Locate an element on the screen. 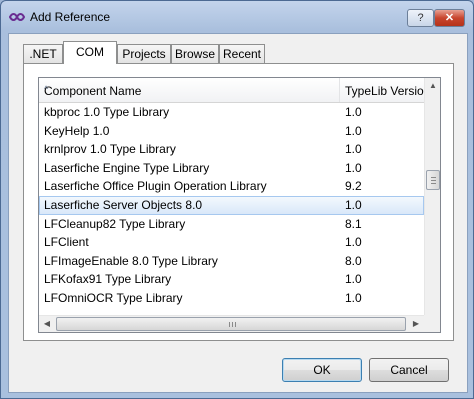 Image resolution: width=474 pixels, height=399 pixels. component-name: krnlprov 1.0 Type Library is located at coordinates (110, 149).